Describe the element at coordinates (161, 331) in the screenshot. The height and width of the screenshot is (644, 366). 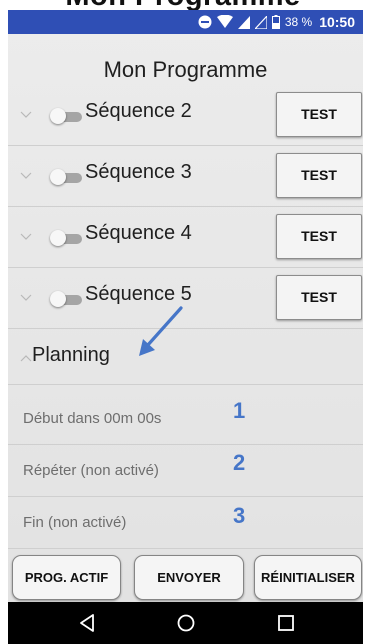
I see `annotation-arrow-icon` at that location.